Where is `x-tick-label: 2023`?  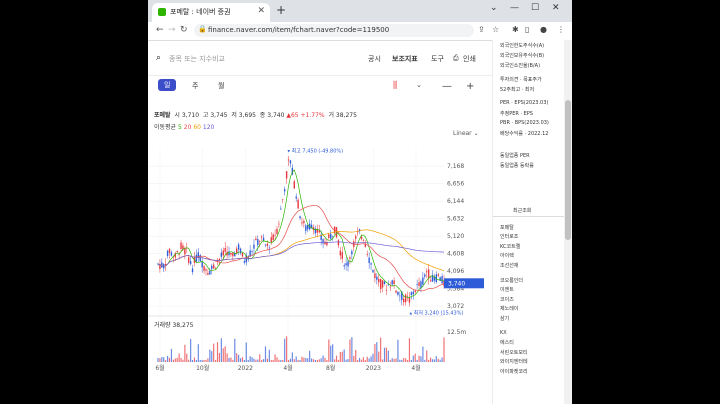
x-tick-label: 2023 is located at coordinates (373, 368).